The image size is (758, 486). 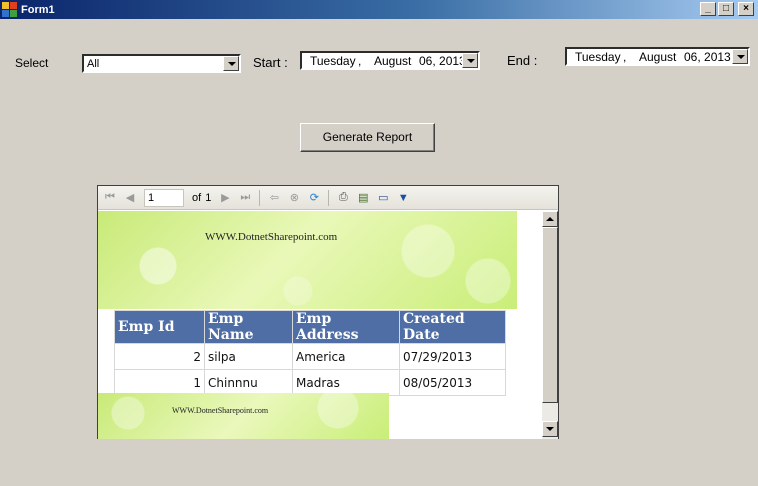 I want to click on header-banner: WWW.DotnetSharepoint.com, so click(x=307, y=260).